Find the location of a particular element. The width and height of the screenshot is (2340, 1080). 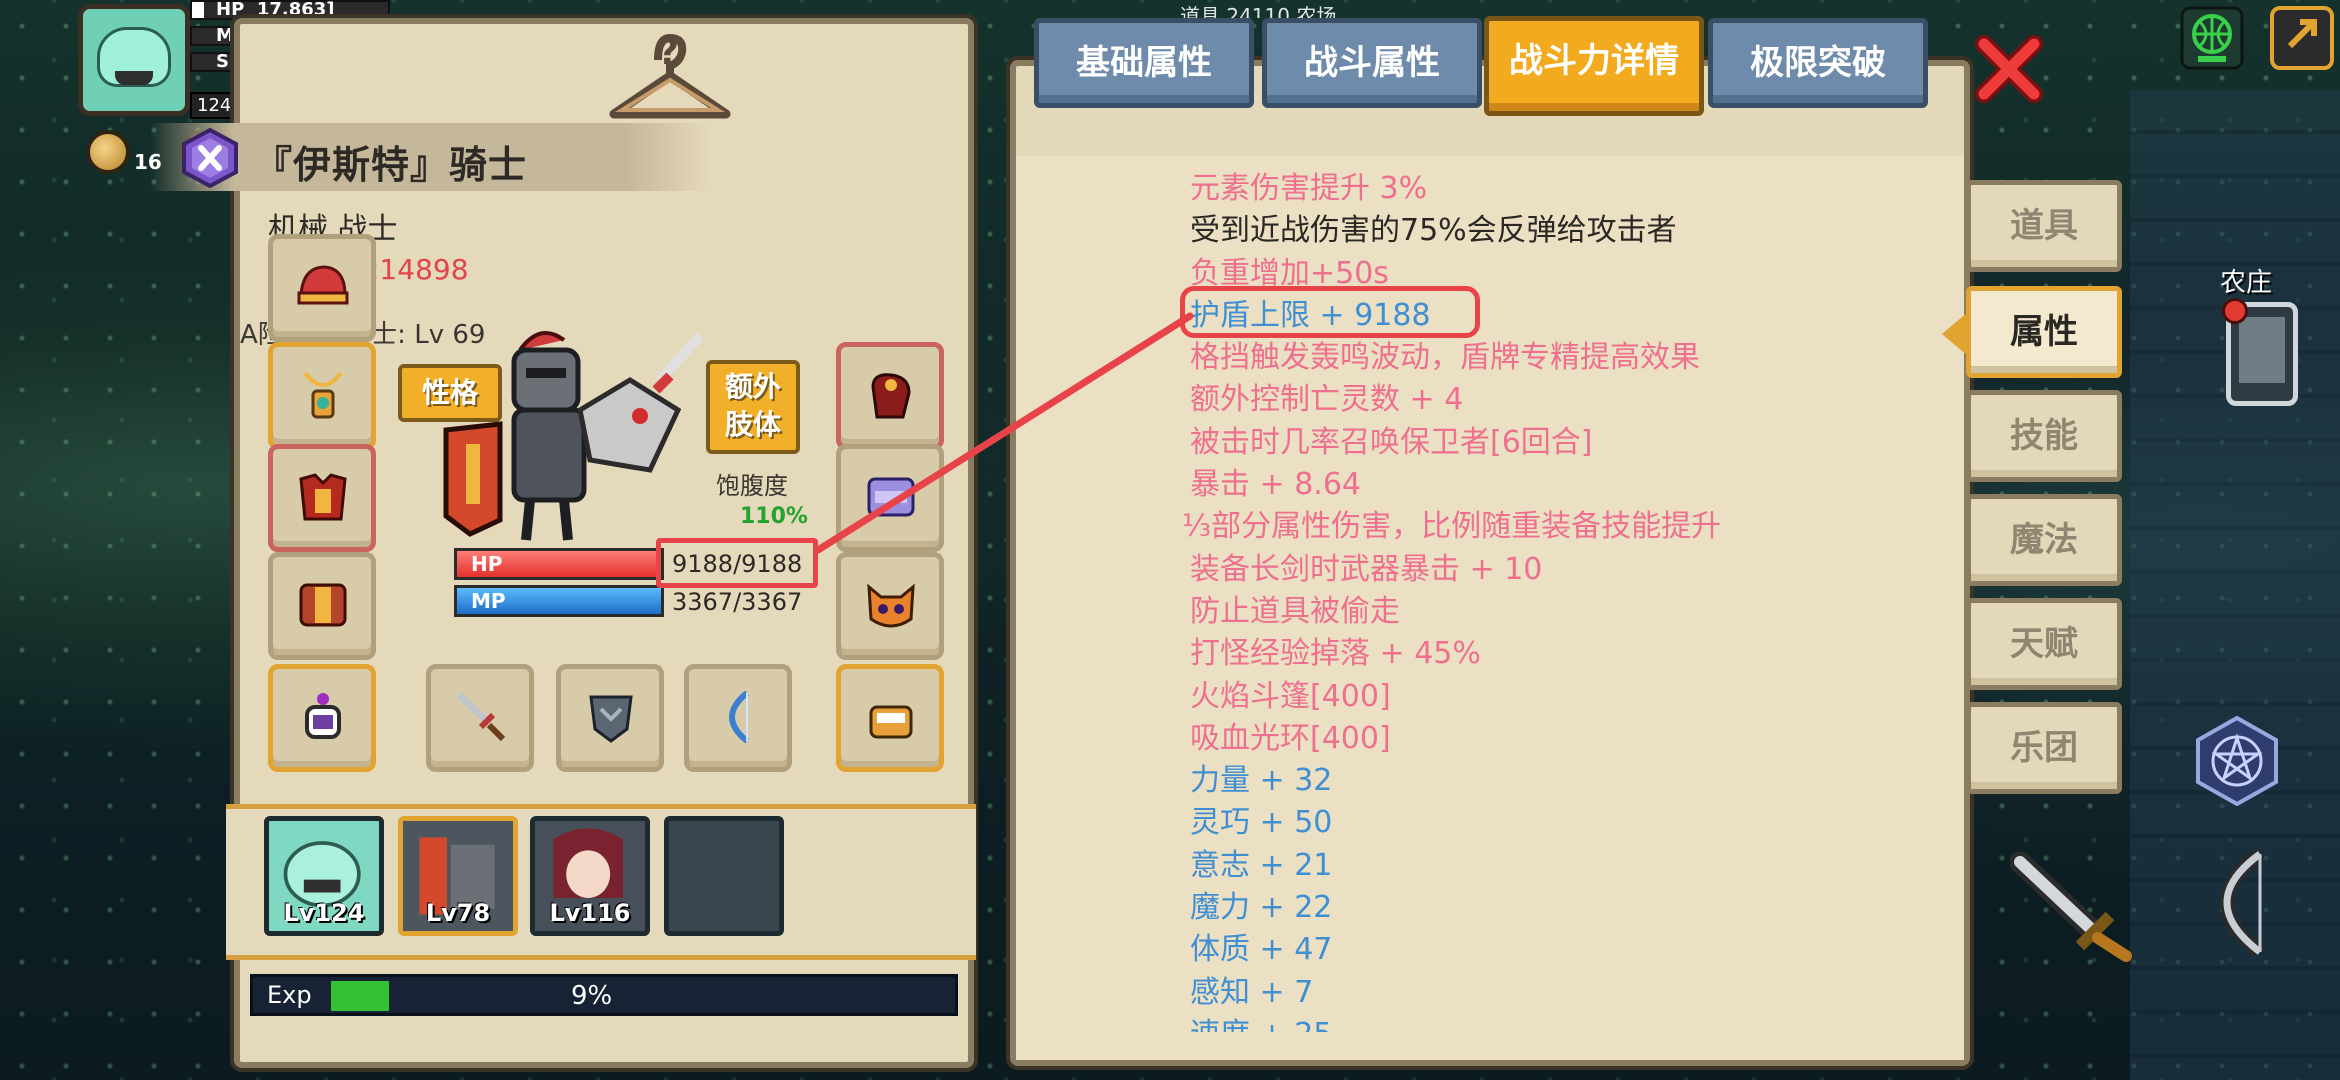

tab-limit-break: 极限突破 is located at coordinates (1818, 63).